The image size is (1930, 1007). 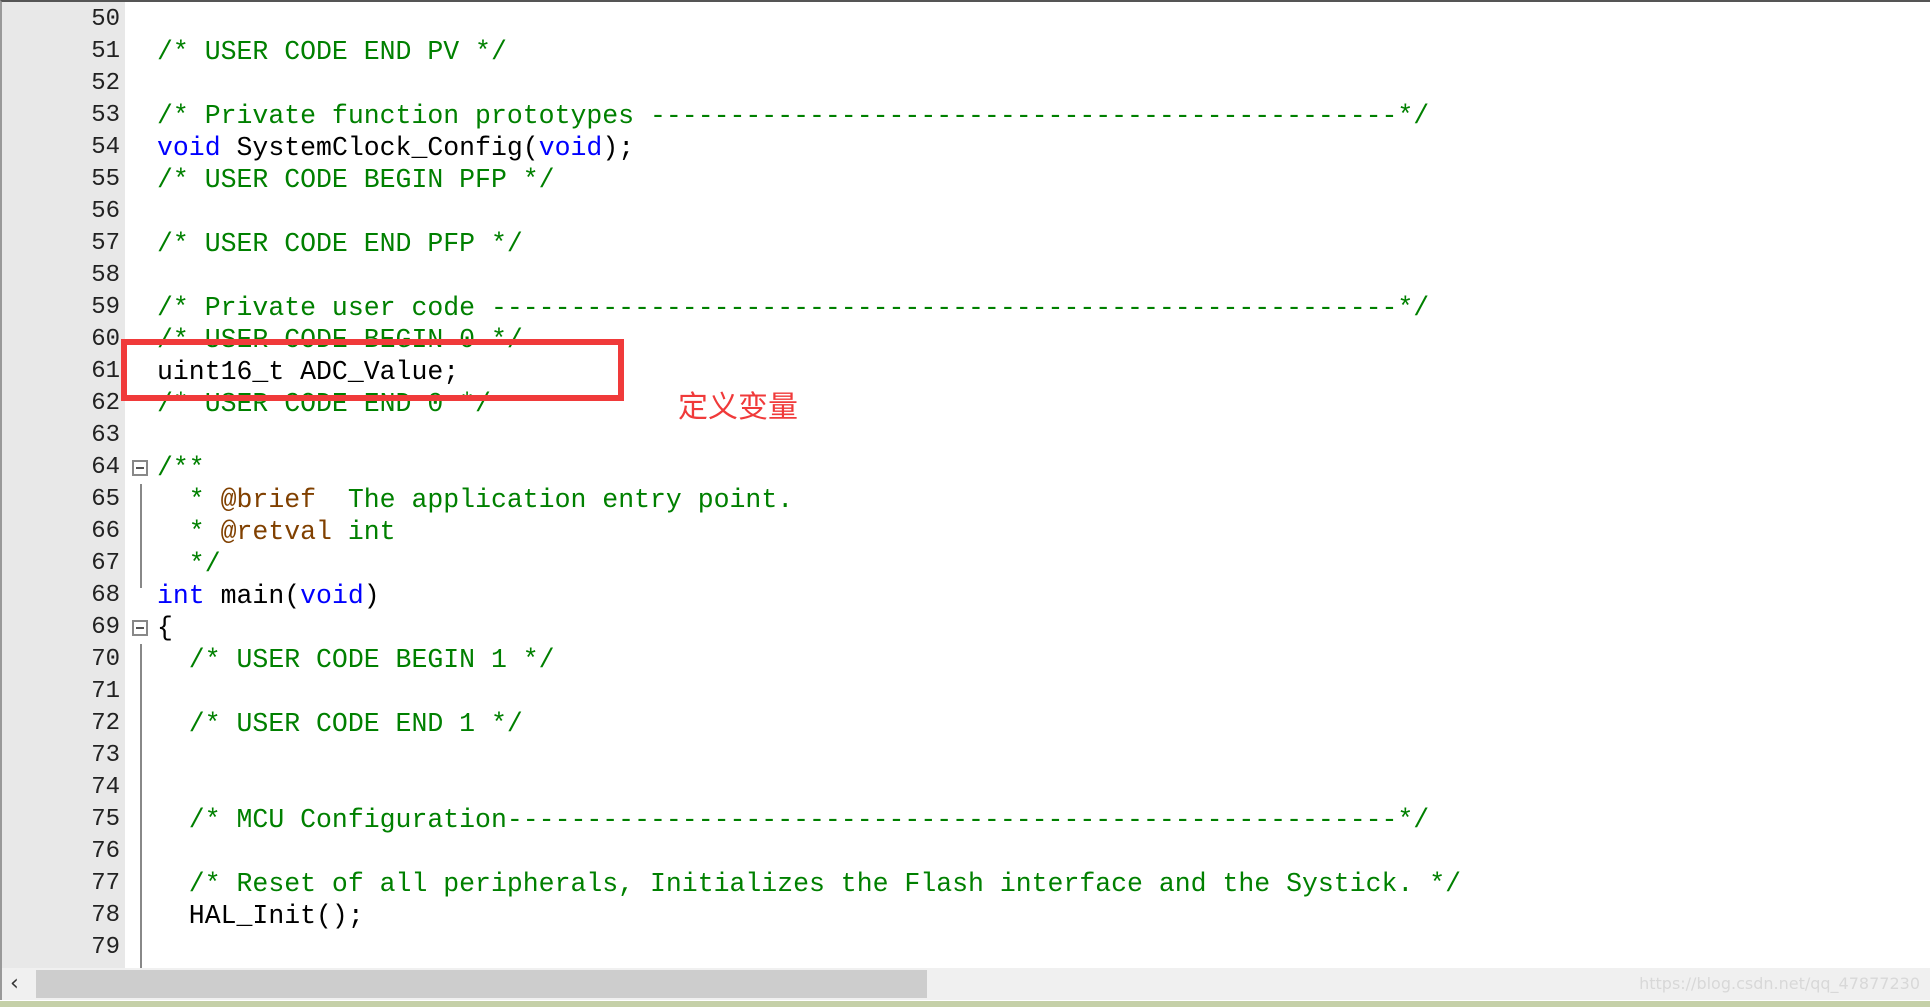 What do you see at coordinates (966, 948) in the screenshot?
I see `code-line: 79` at bounding box center [966, 948].